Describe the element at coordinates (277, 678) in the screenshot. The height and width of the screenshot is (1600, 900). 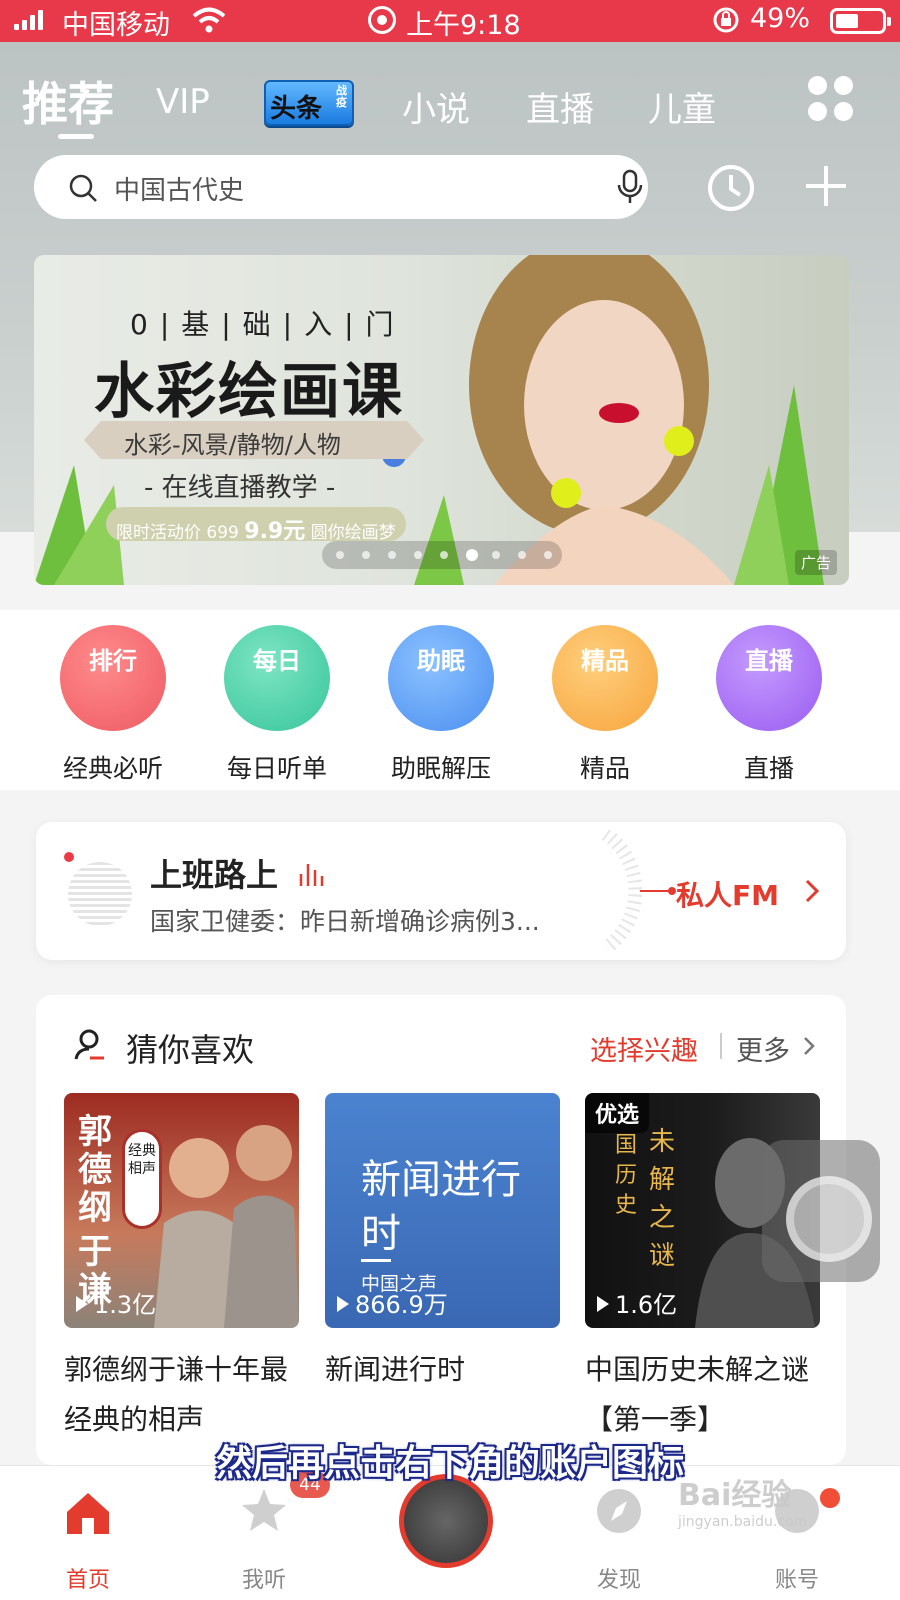
I see `calendar-icon: 每日` at that location.